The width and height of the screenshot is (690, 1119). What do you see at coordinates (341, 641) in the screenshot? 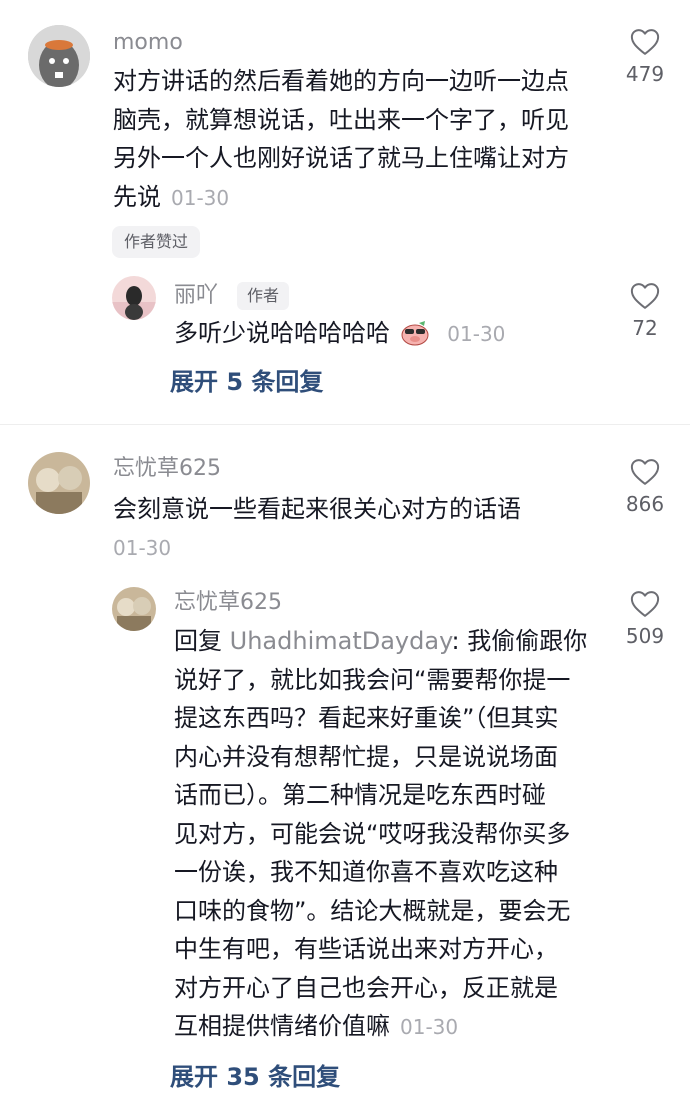
I see `mention-link: UhadhimatDayday` at bounding box center [341, 641].